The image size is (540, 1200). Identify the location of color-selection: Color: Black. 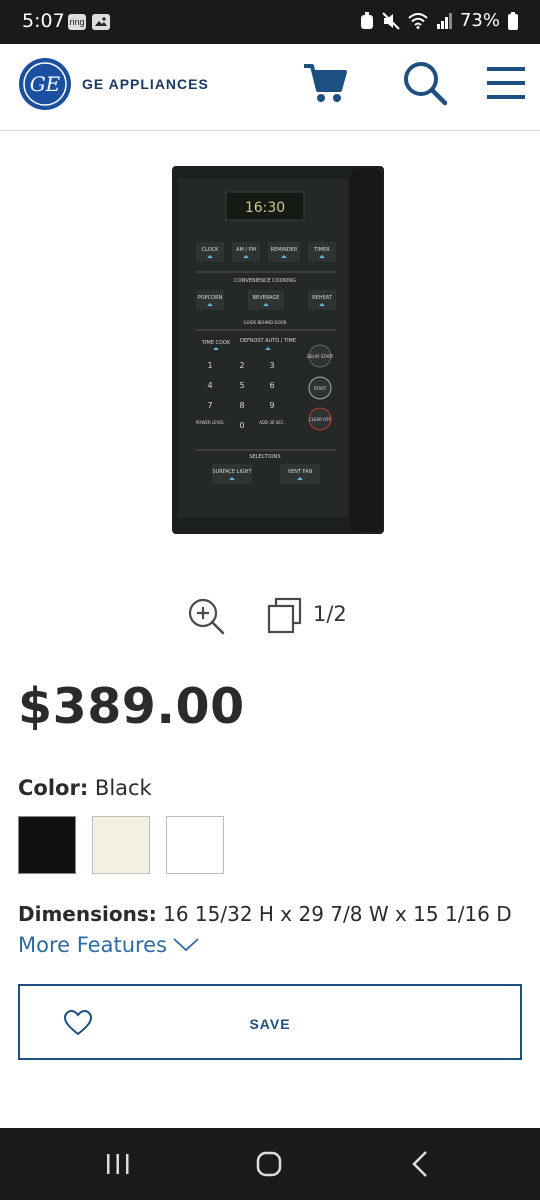
(85, 788).